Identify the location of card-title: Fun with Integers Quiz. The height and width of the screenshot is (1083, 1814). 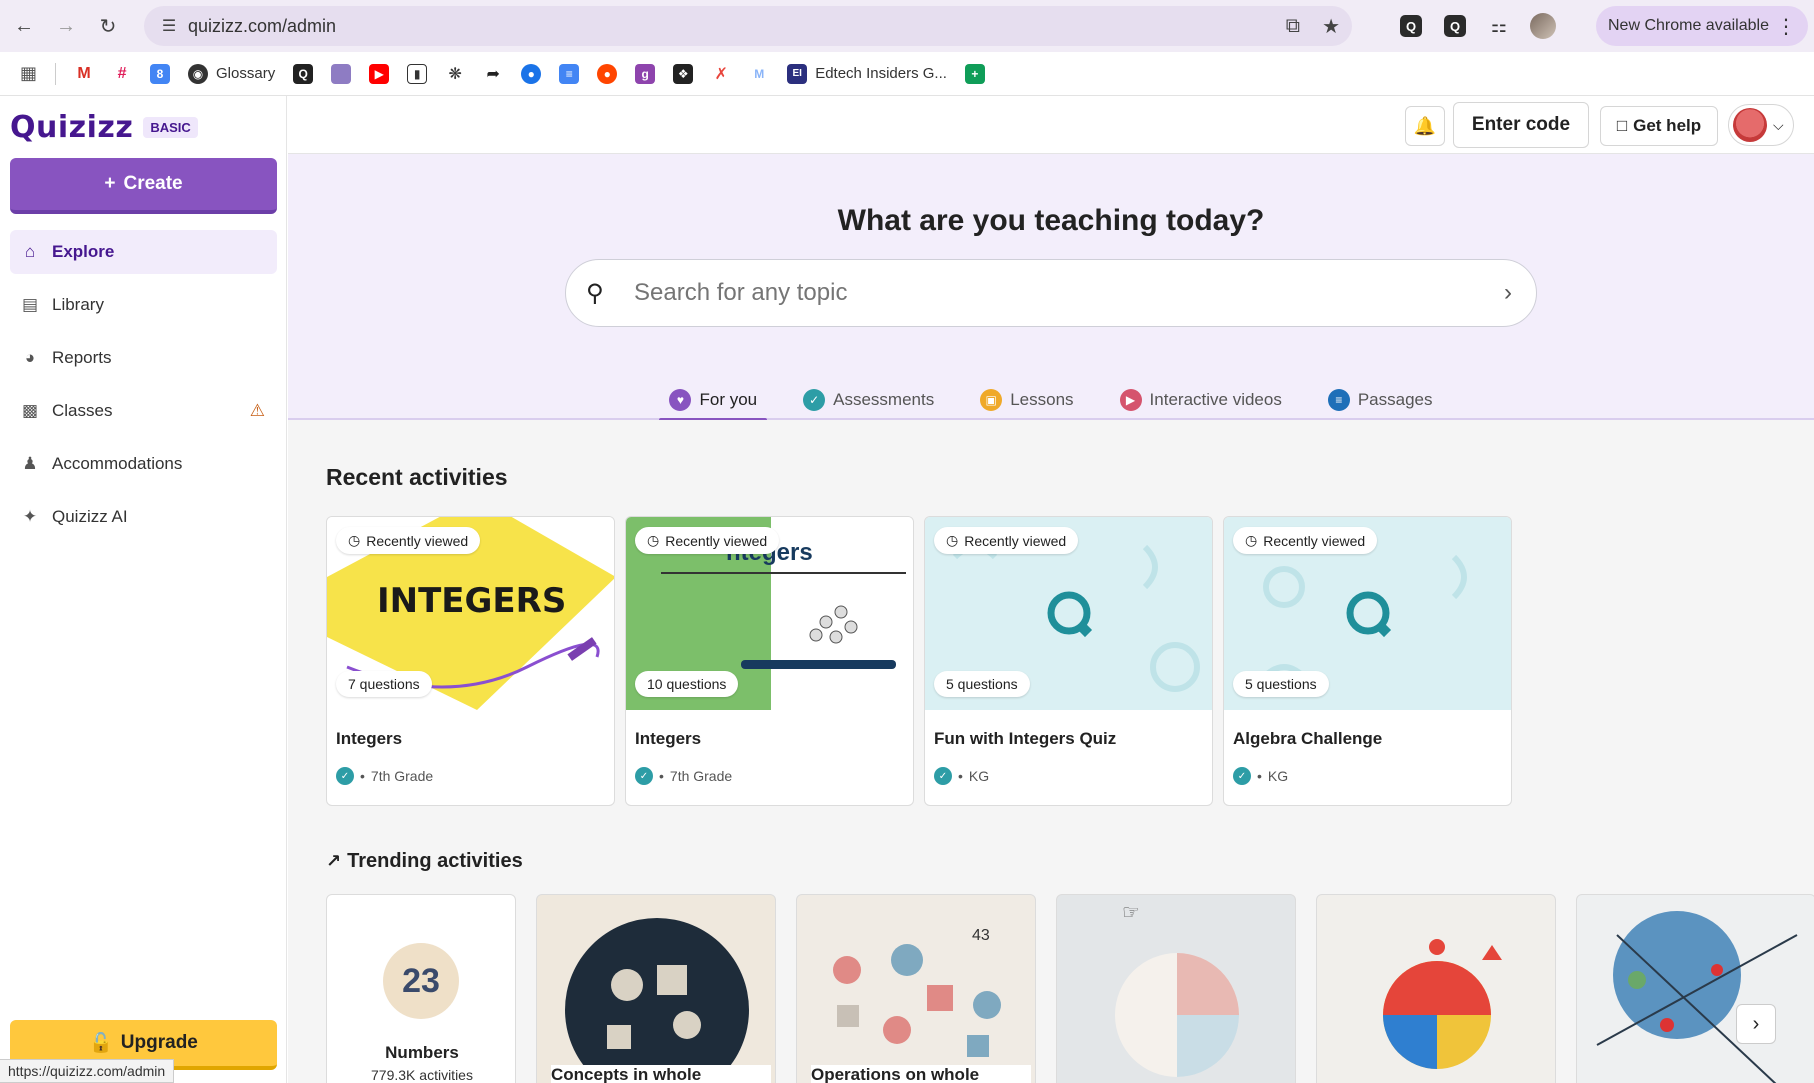
(1025, 738).